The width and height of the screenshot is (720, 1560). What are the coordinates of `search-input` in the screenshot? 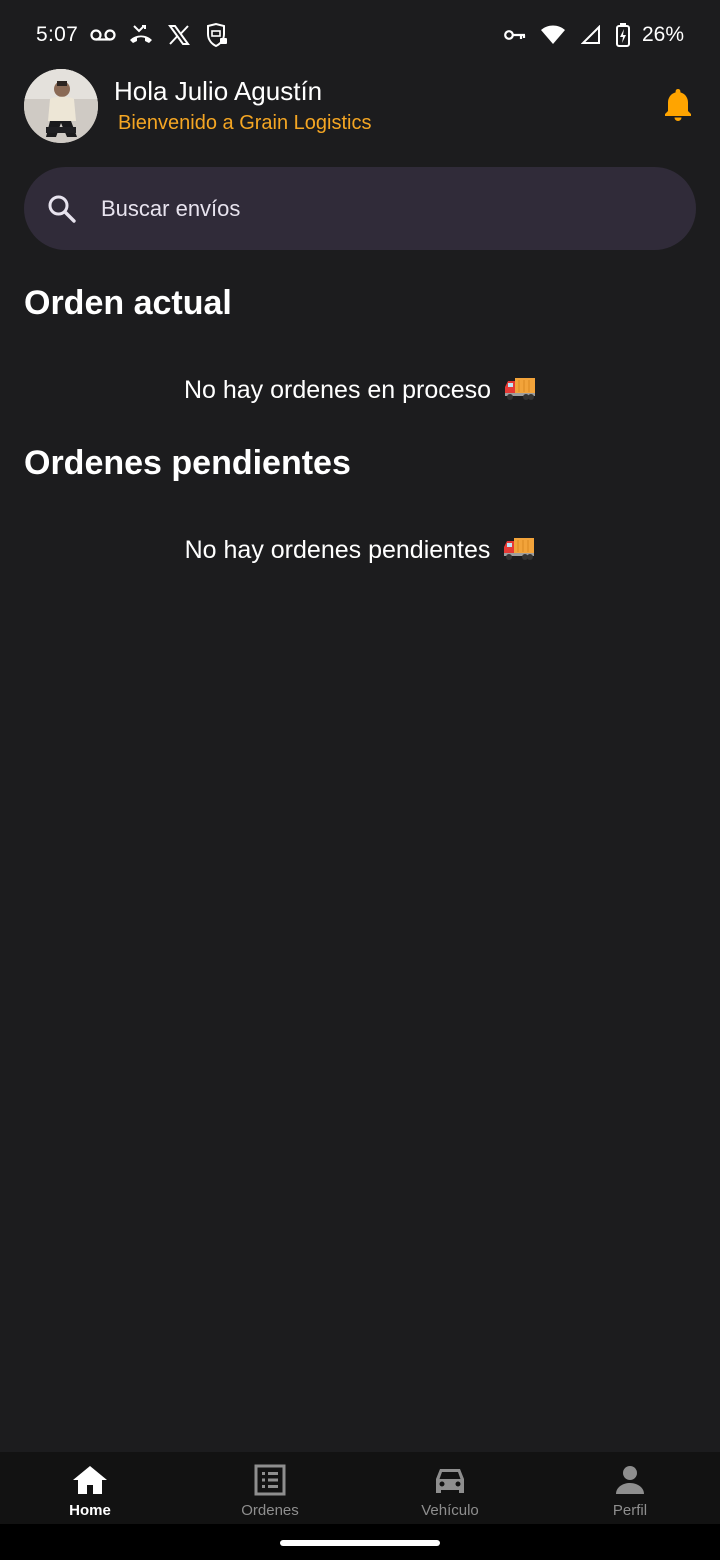 It's located at (361, 208).